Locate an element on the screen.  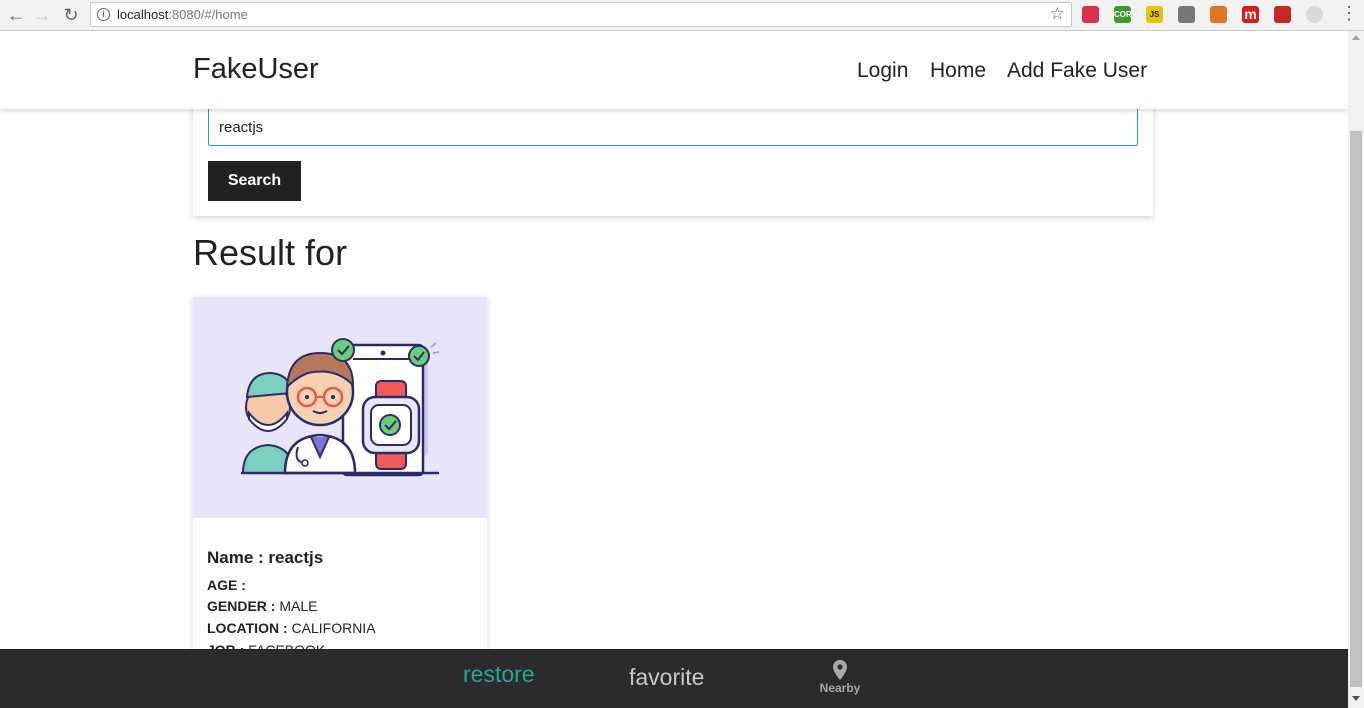
scrollbar is located at coordinates (1356, 369).